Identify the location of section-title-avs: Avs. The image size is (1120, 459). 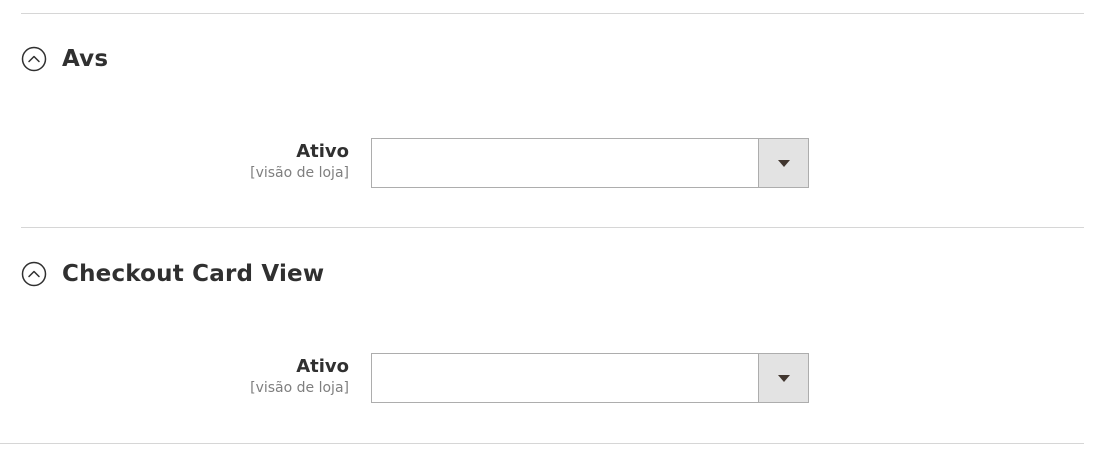
(85, 59).